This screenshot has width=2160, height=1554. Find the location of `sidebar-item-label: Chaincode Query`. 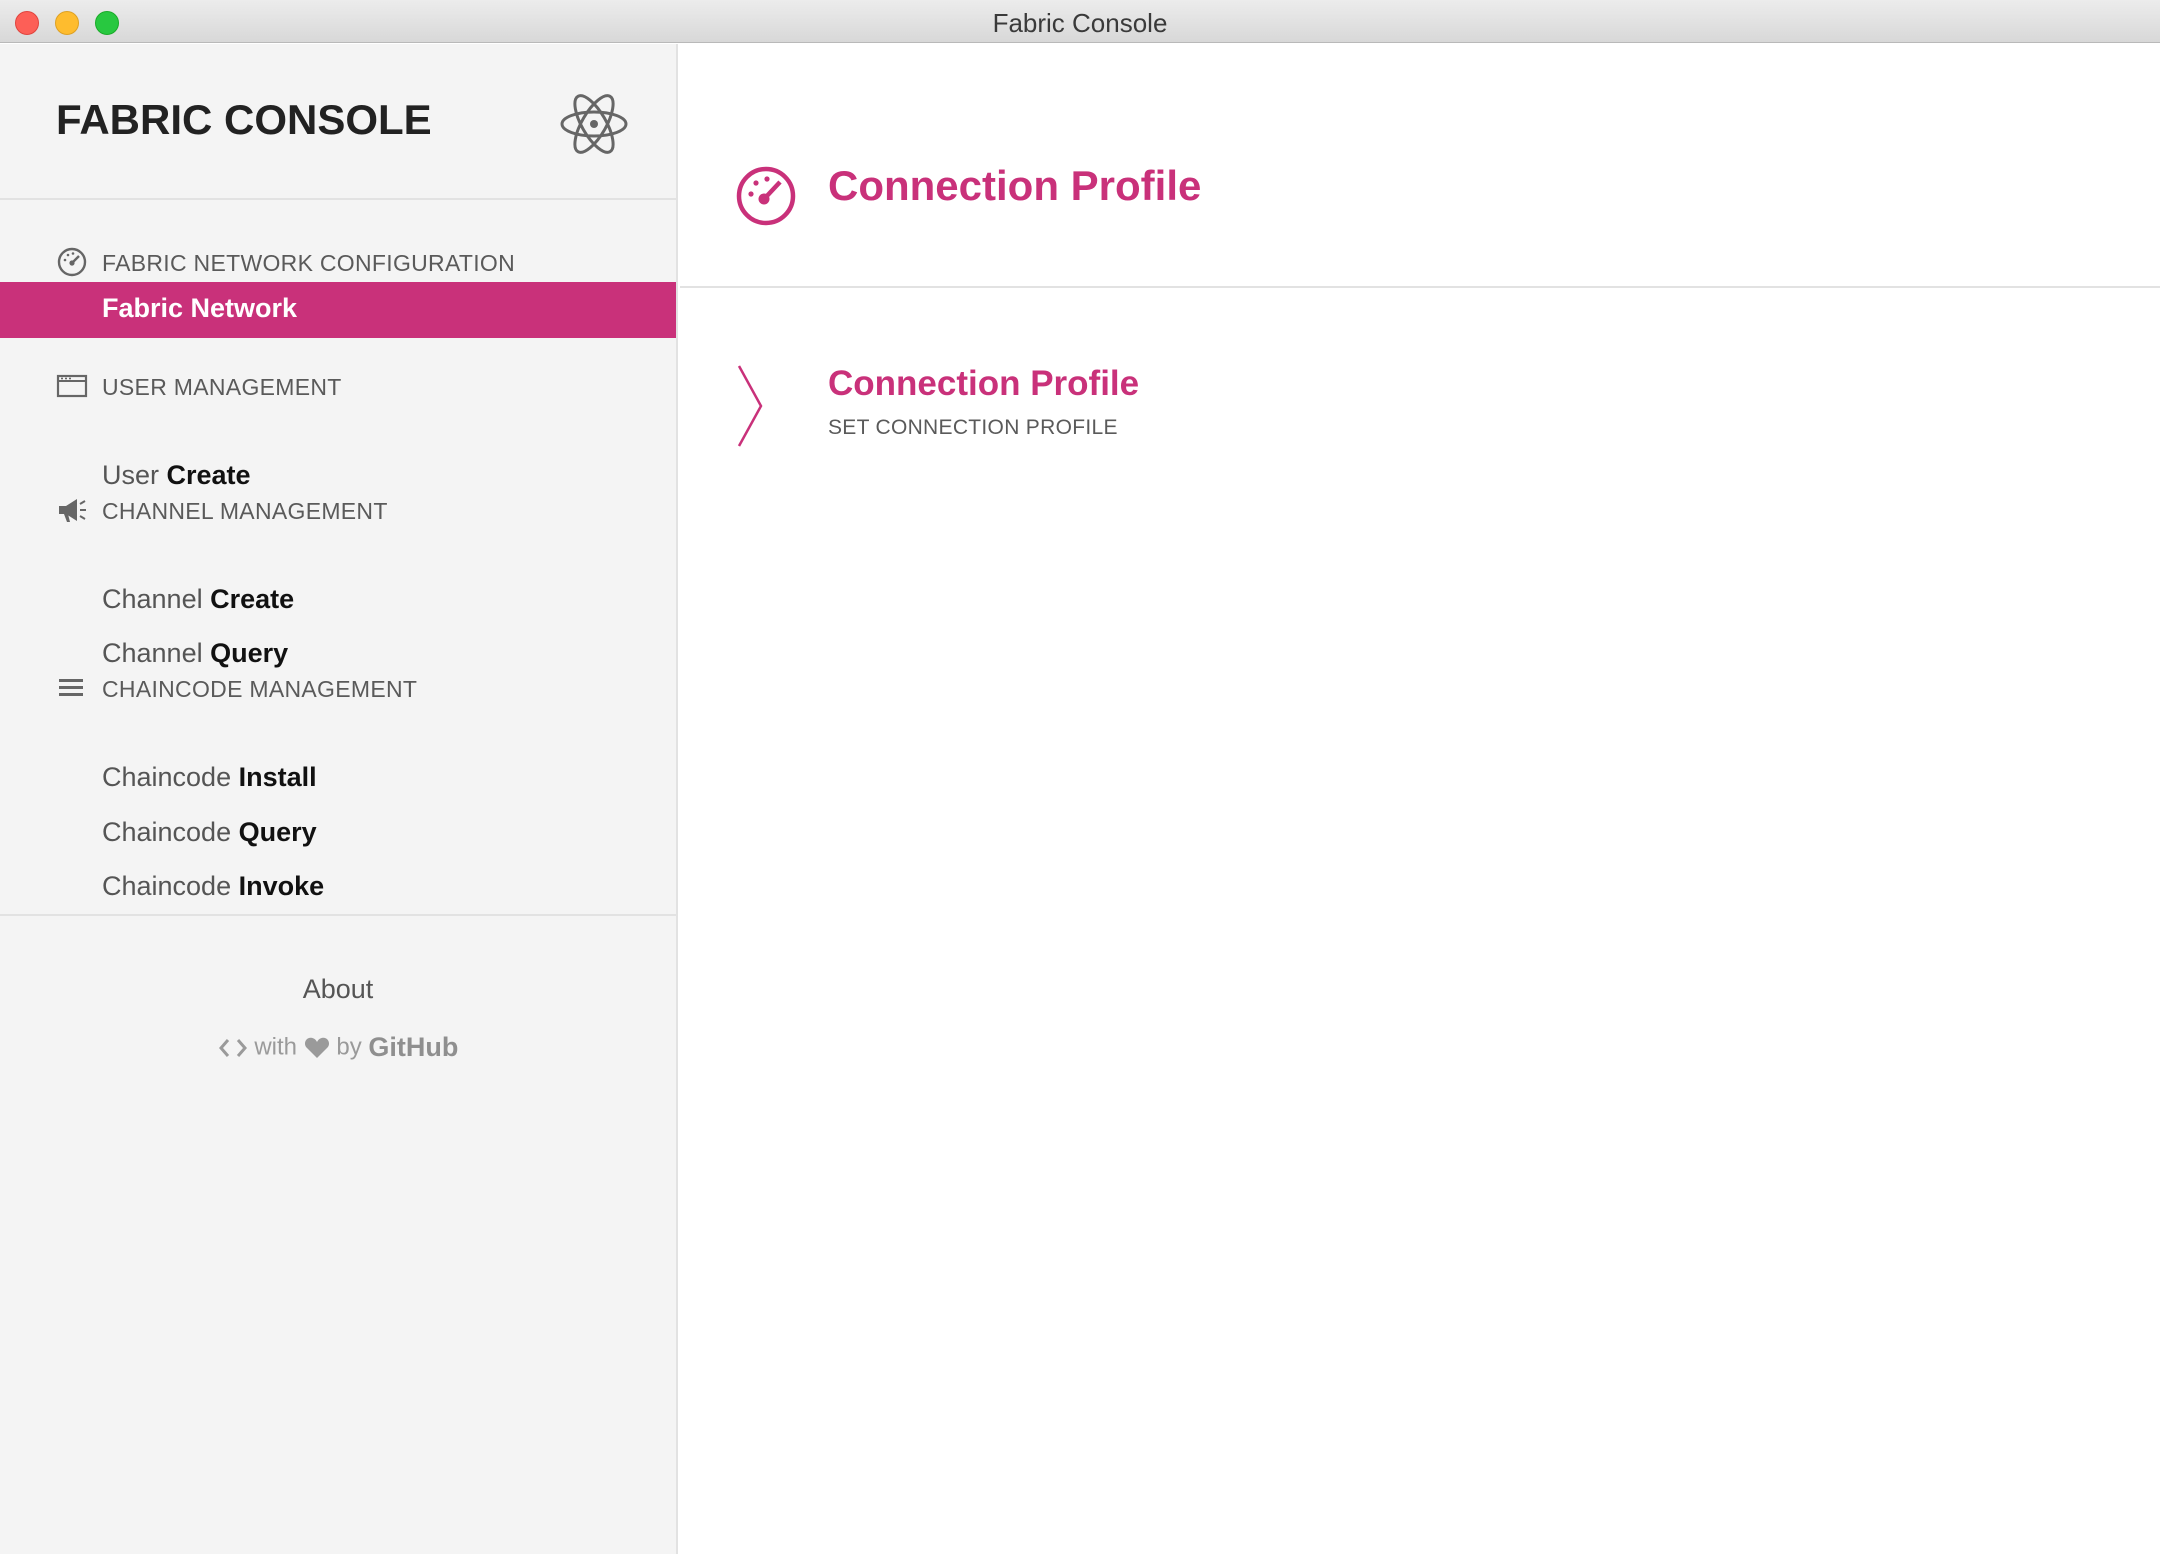

sidebar-item-label: Chaincode Query is located at coordinates (209, 832).